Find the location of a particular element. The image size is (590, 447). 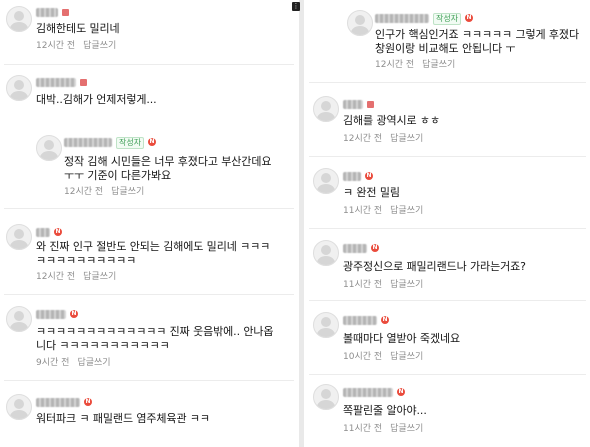

comment-text: 광주정신으로 패밀리랜드나 가라는거죠? is located at coordinates (434, 266).